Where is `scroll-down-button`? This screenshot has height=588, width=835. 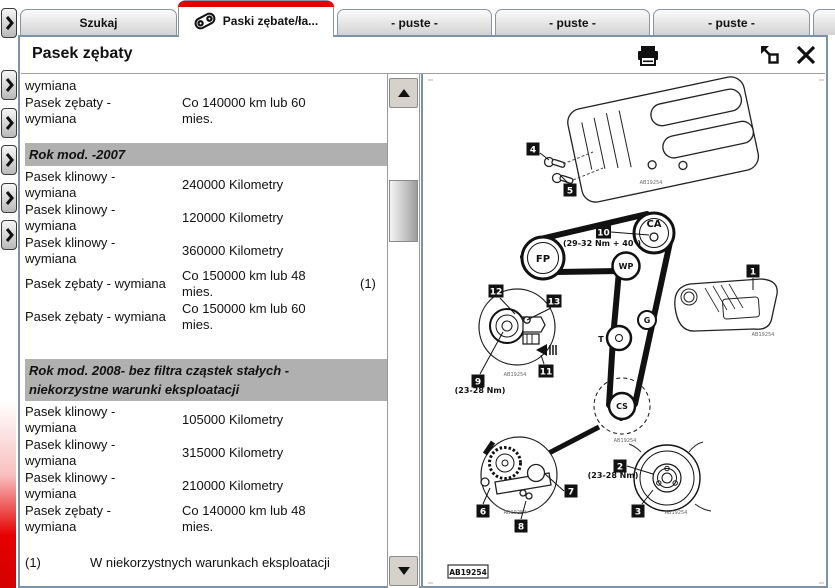
scroll-down-button is located at coordinates (403, 571).